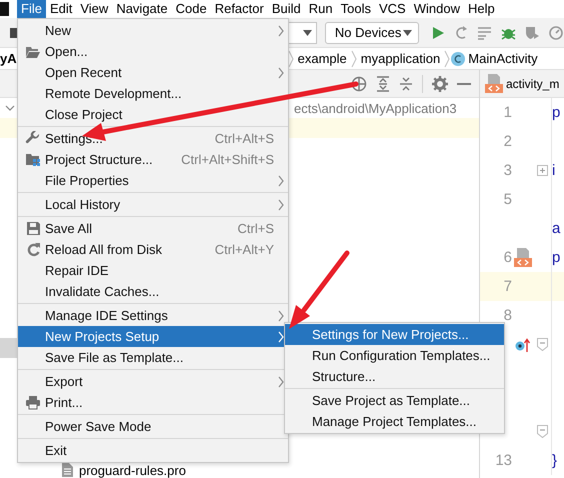 The height and width of the screenshot is (478, 564). I want to click on line-number: 6, so click(507, 257).